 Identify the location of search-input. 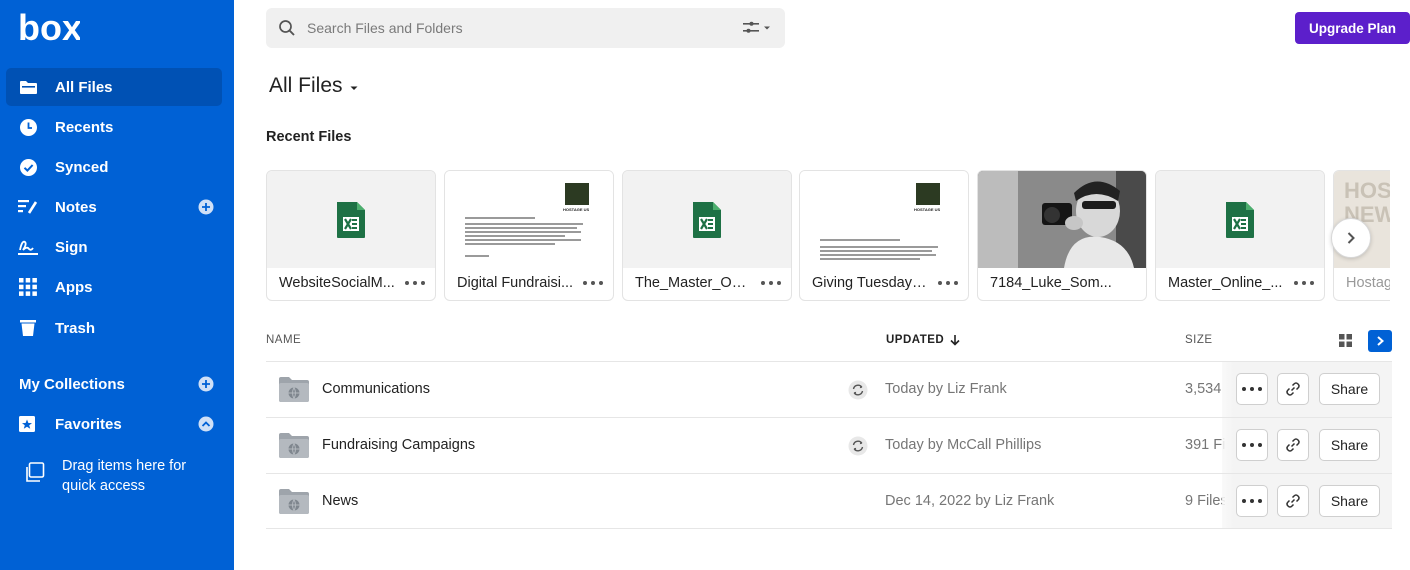
(512, 28).